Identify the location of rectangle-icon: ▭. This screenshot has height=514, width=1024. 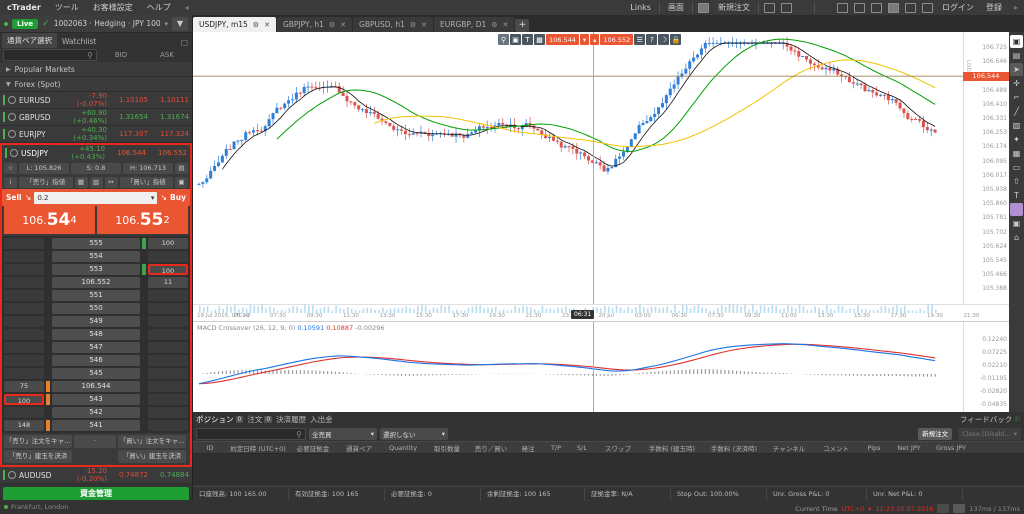
(1016, 167).